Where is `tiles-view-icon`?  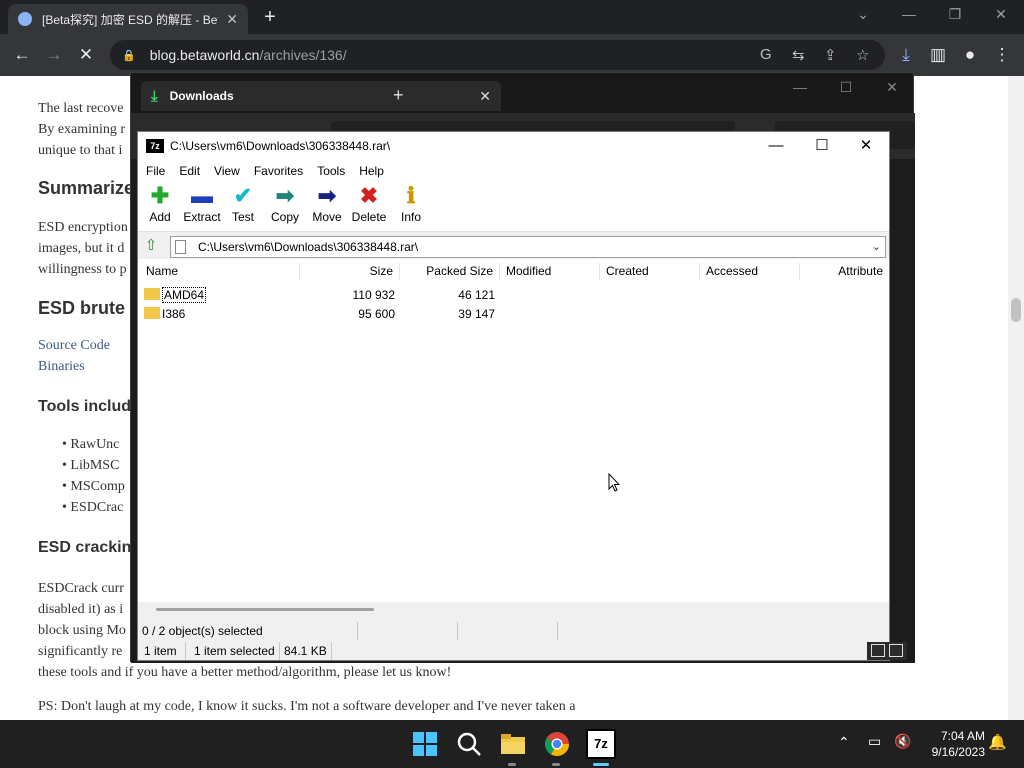
tiles-view-icon is located at coordinates (896, 650).